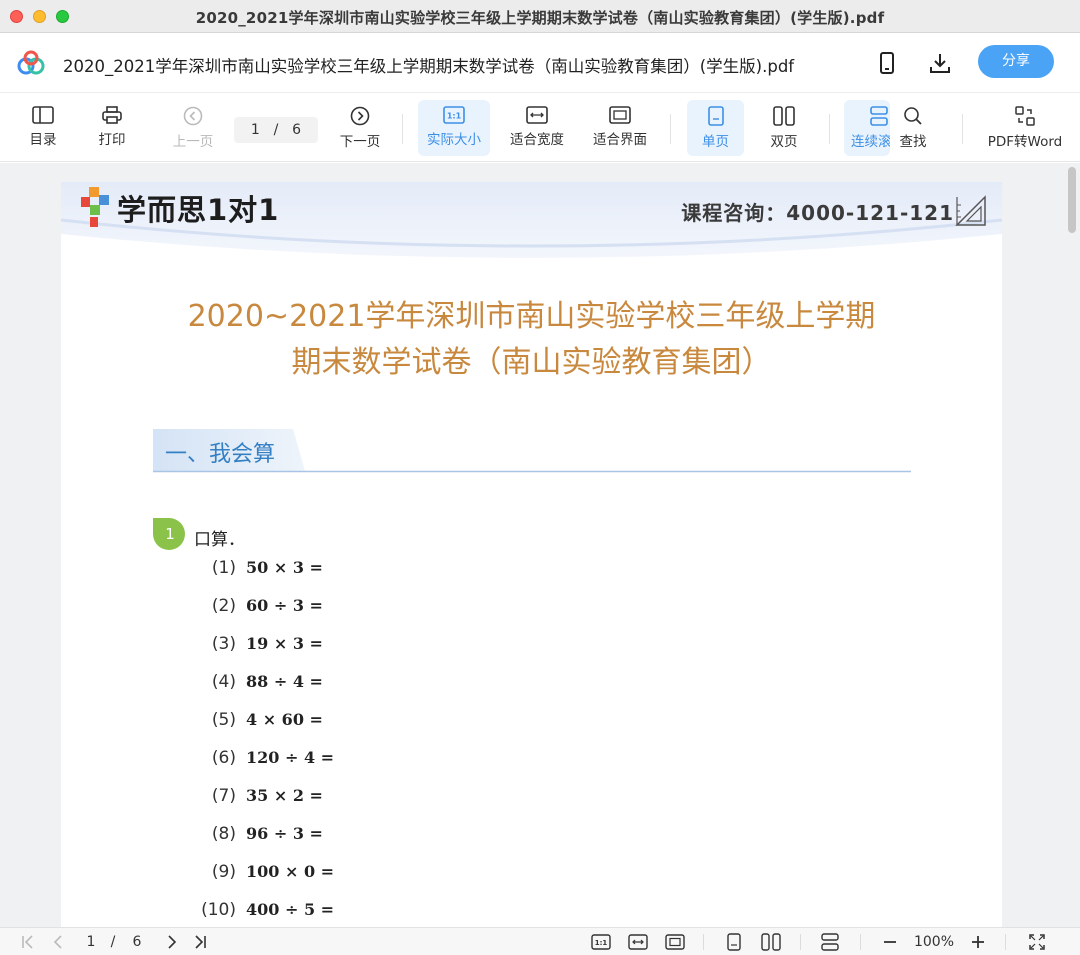  What do you see at coordinates (913, 116) in the screenshot?
I see `search-icon` at bounding box center [913, 116].